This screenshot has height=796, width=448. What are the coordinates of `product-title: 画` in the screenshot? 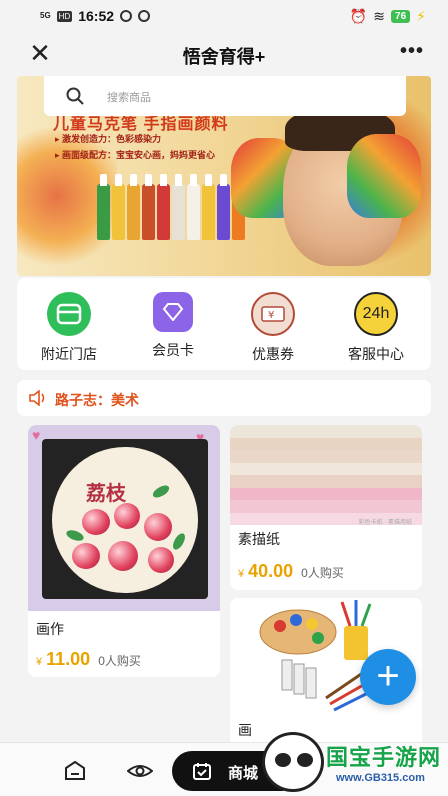 It's located at (245, 730).